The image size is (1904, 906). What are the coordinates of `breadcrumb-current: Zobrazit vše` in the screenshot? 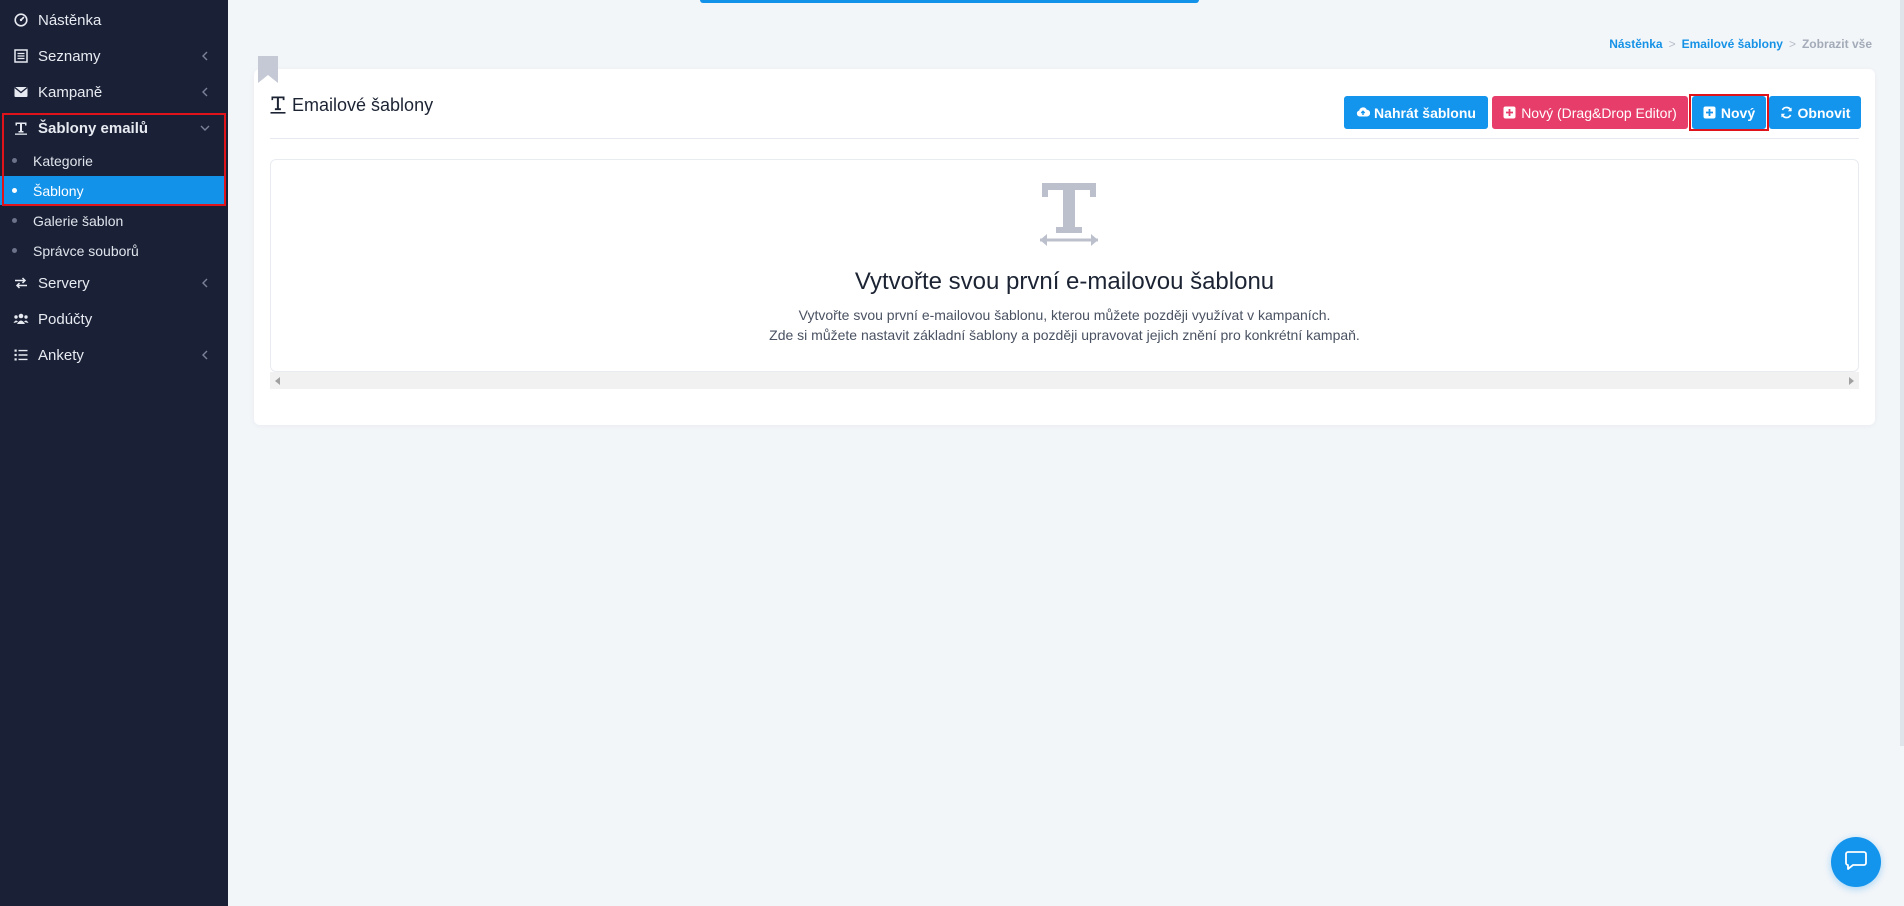 It's located at (1836, 44).